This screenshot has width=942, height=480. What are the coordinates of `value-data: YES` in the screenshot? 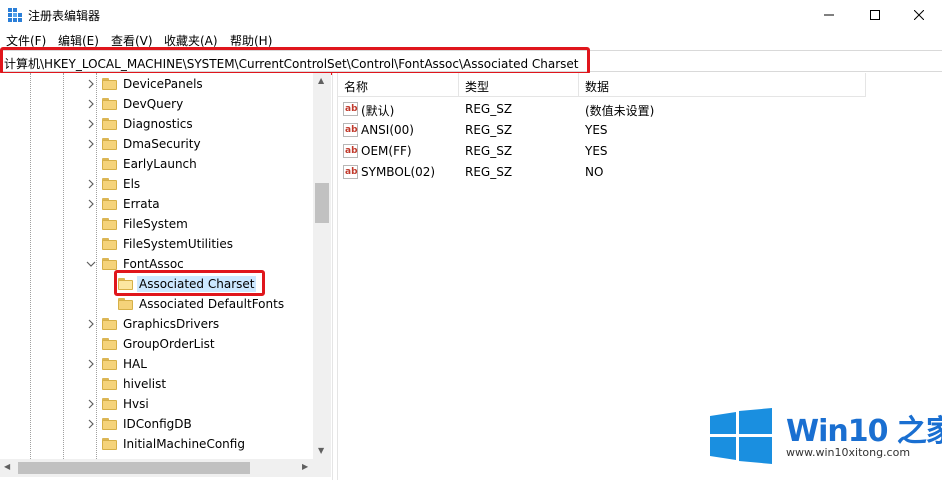 It's located at (596, 151).